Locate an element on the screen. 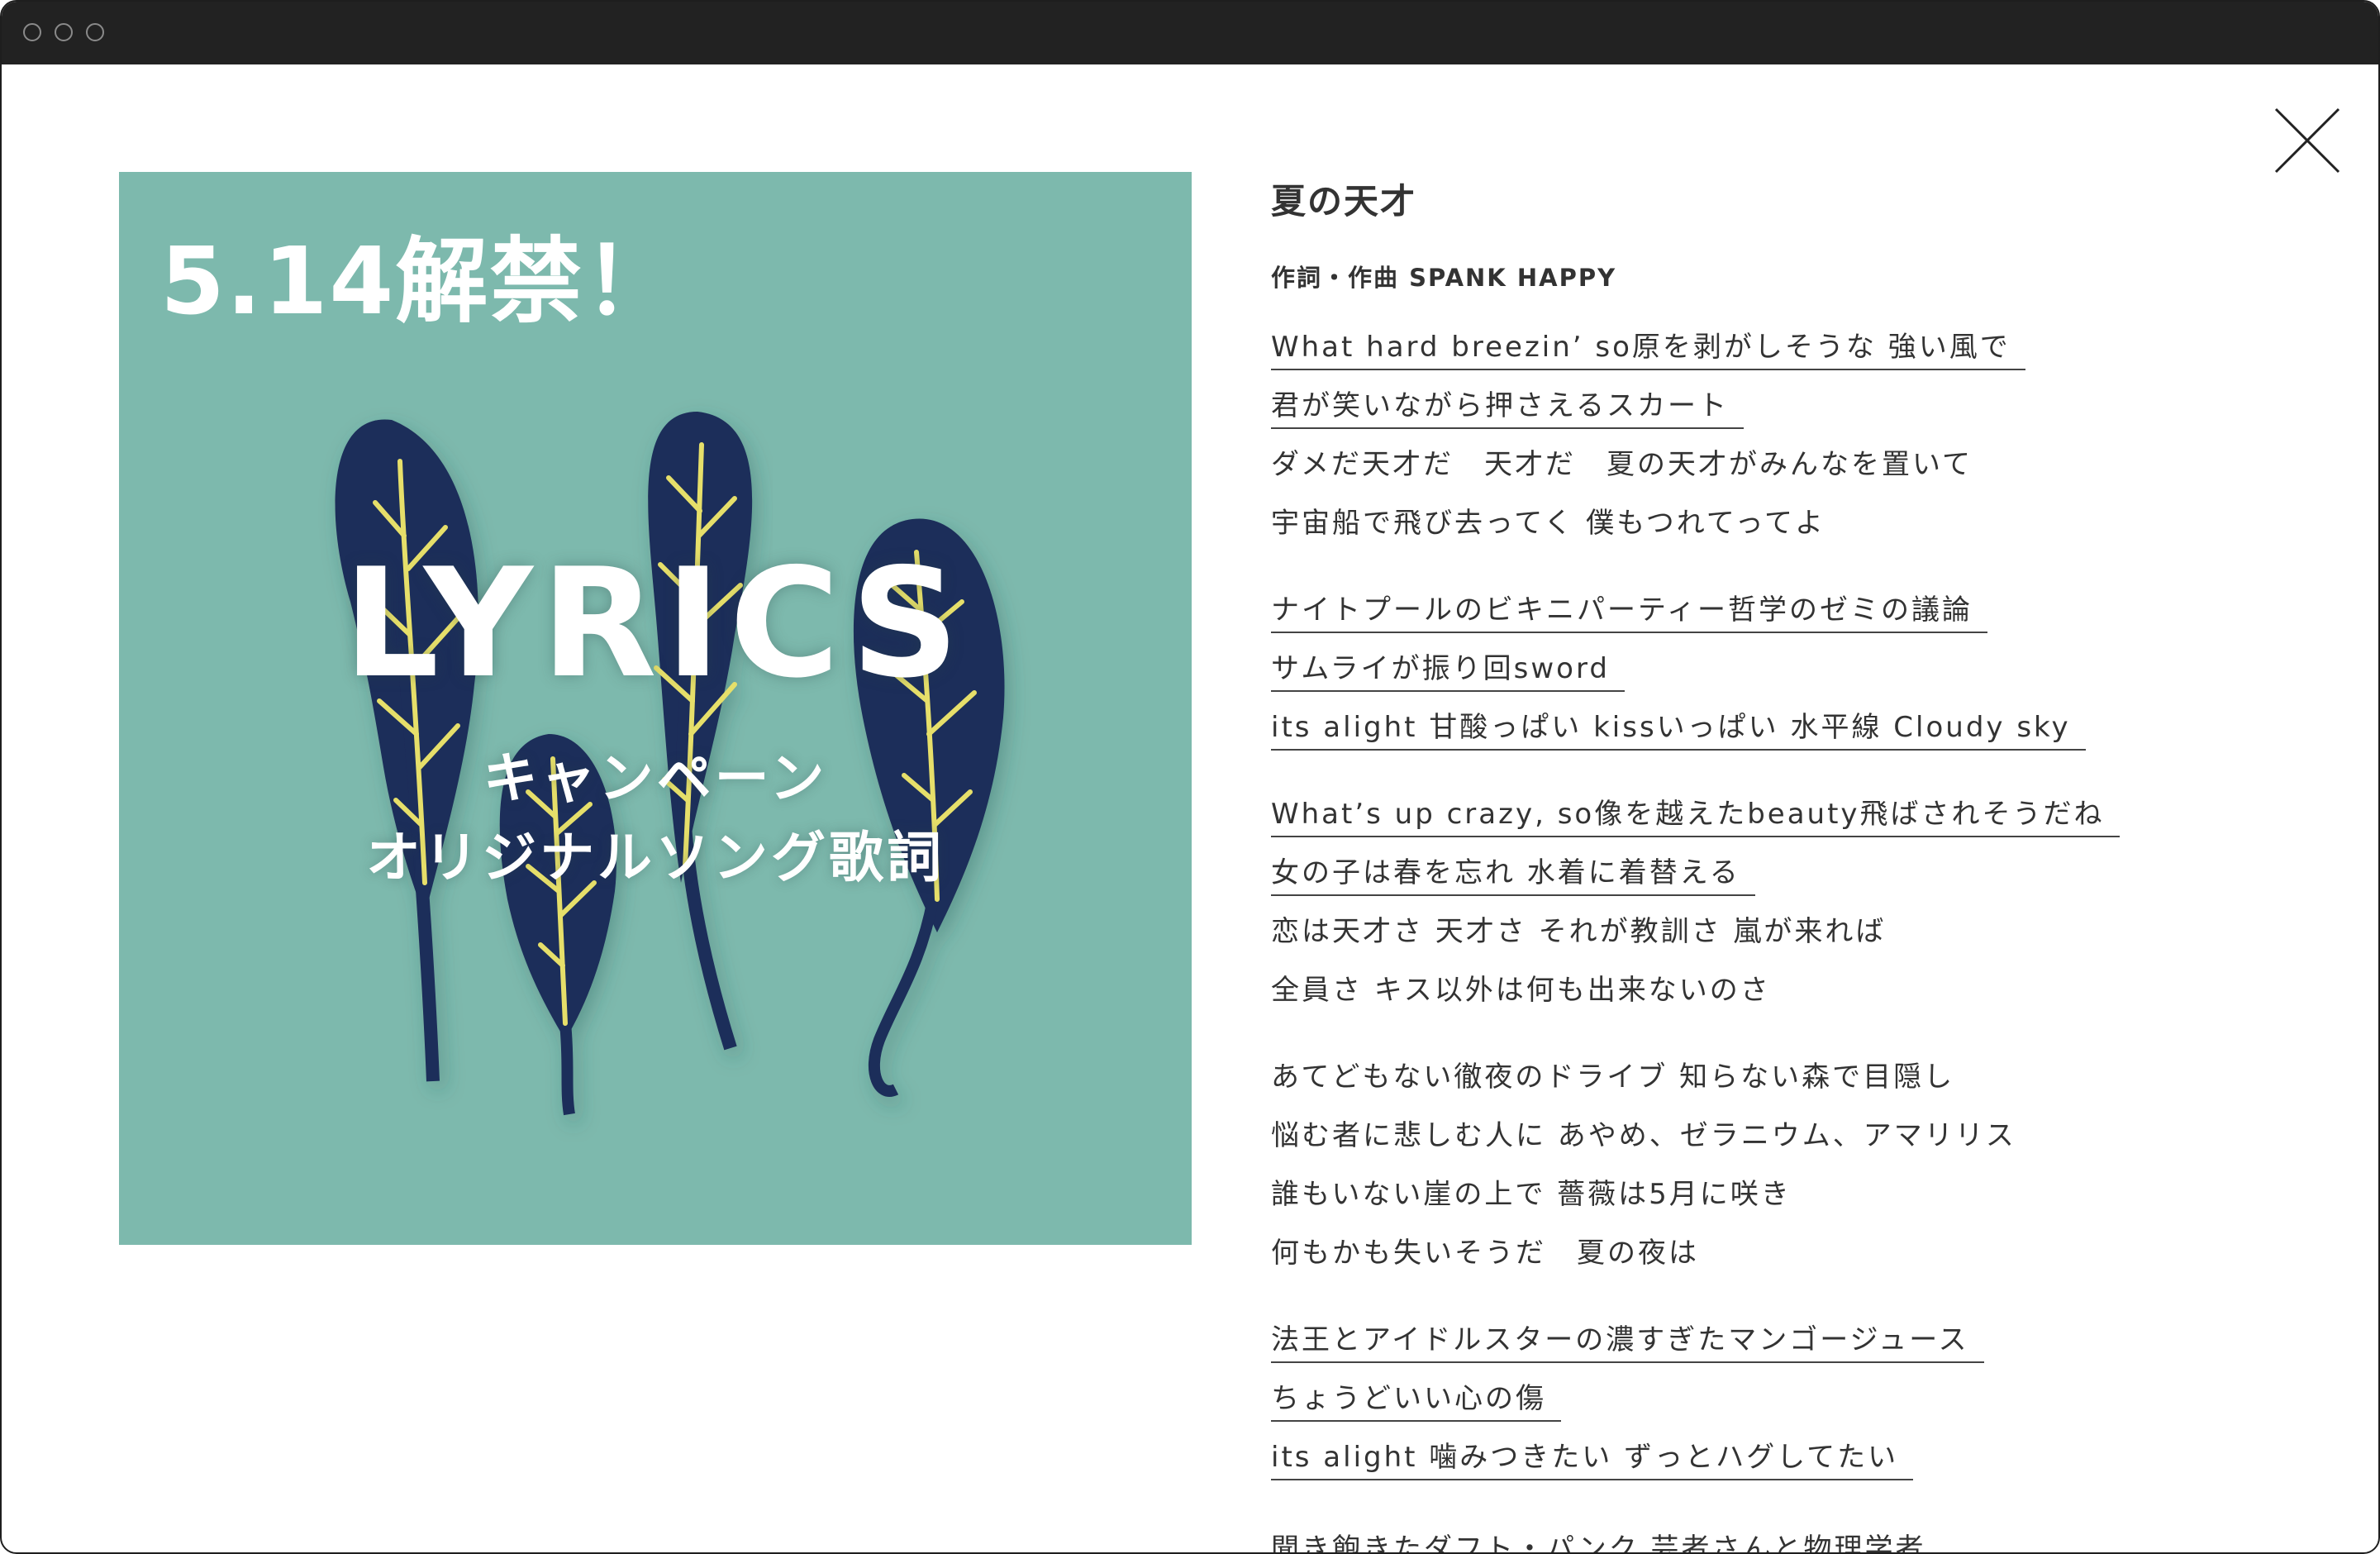 The image size is (2380, 1554). window-maximize-dot is located at coordinates (95, 32).